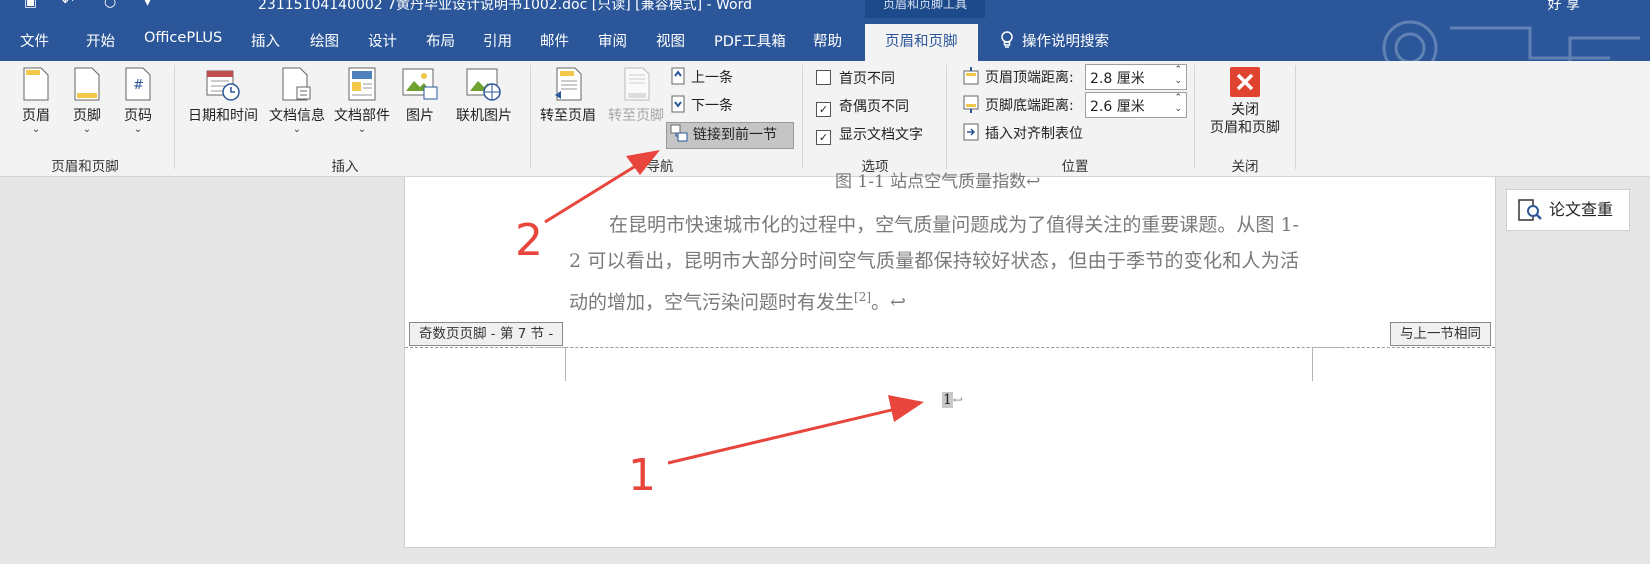  I want to click on save-icon: ▣, so click(30, 5).